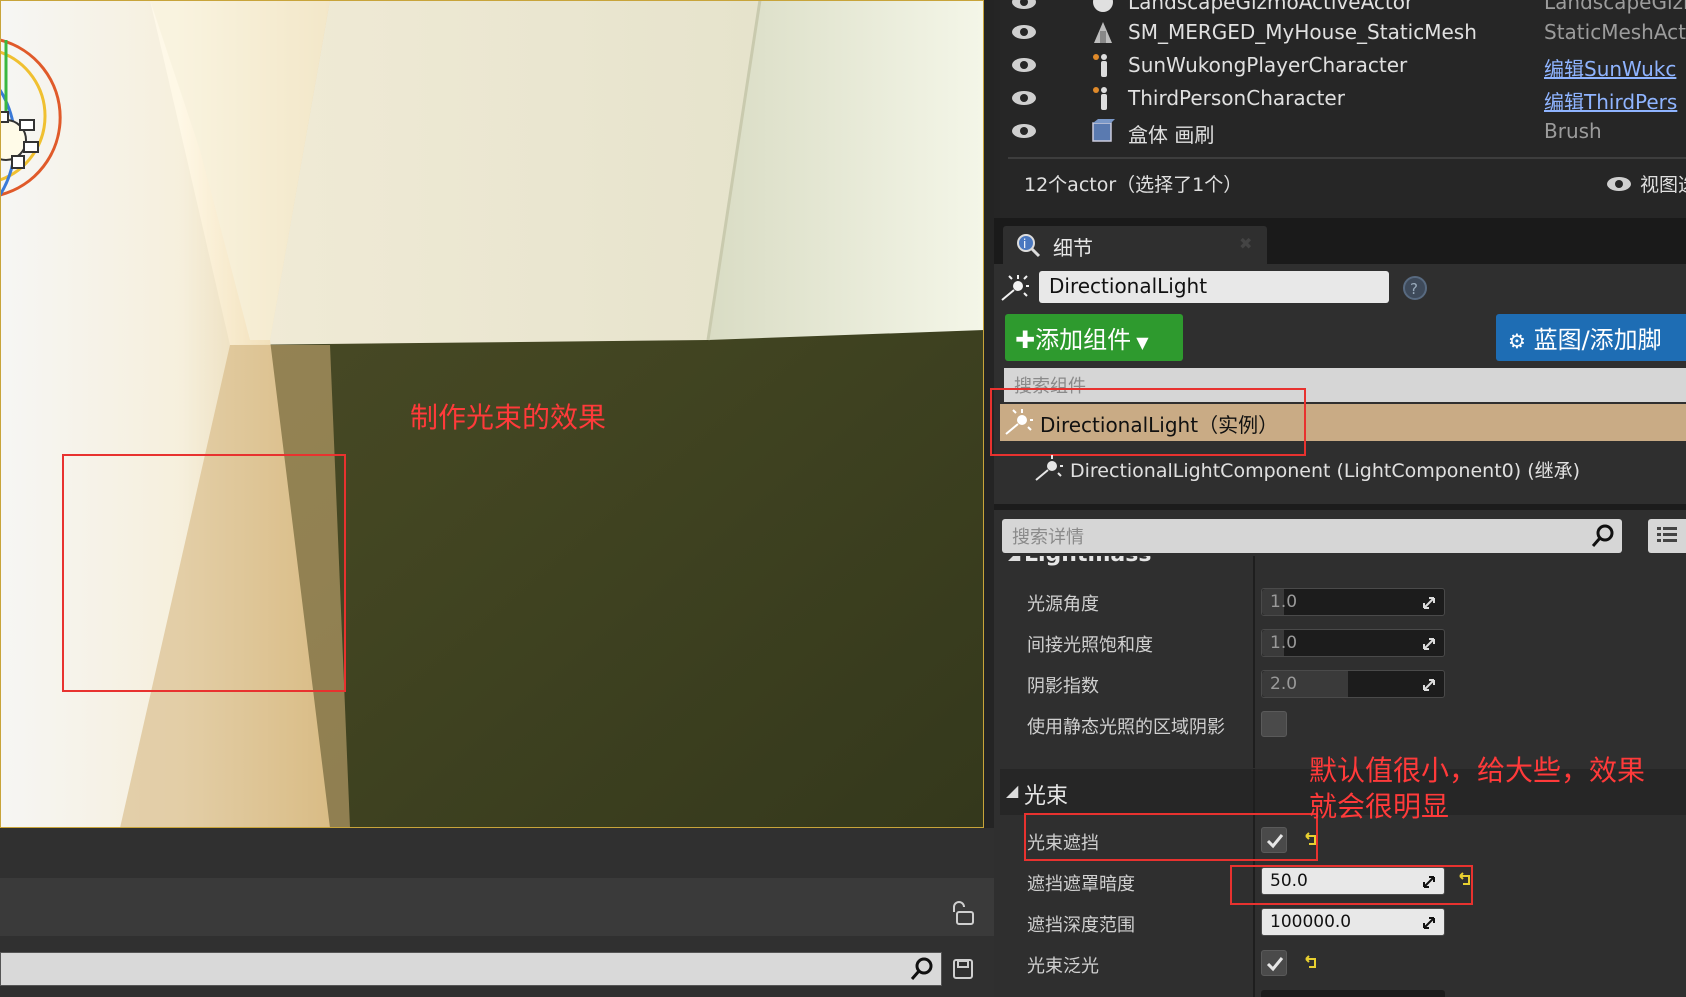  What do you see at coordinates (471, 969) in the screenshot?
I see `bottom-search-input` at bounding box center [471, 969].